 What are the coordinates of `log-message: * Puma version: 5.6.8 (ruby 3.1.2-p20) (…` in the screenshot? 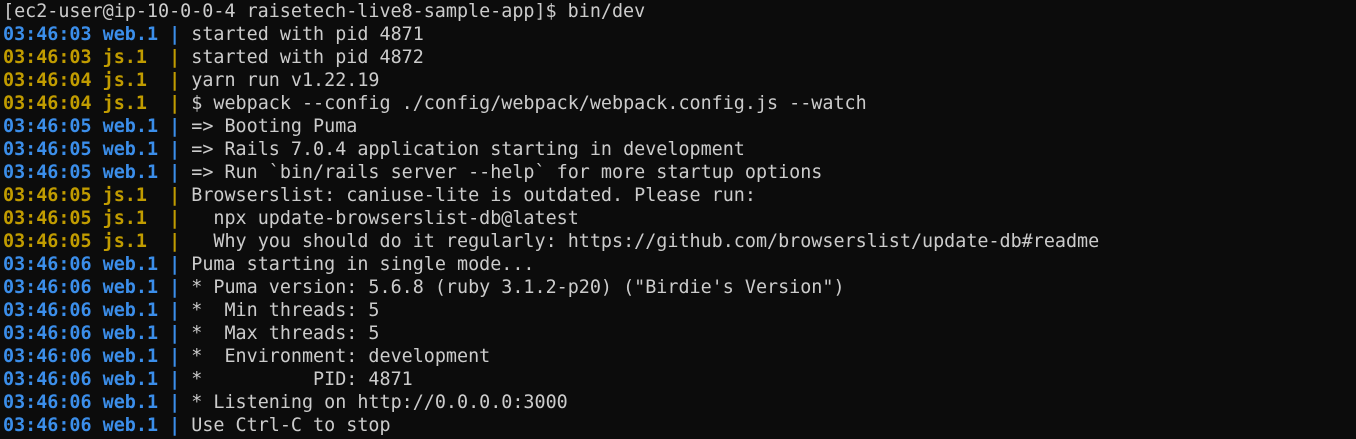 It's located at (518, 287).